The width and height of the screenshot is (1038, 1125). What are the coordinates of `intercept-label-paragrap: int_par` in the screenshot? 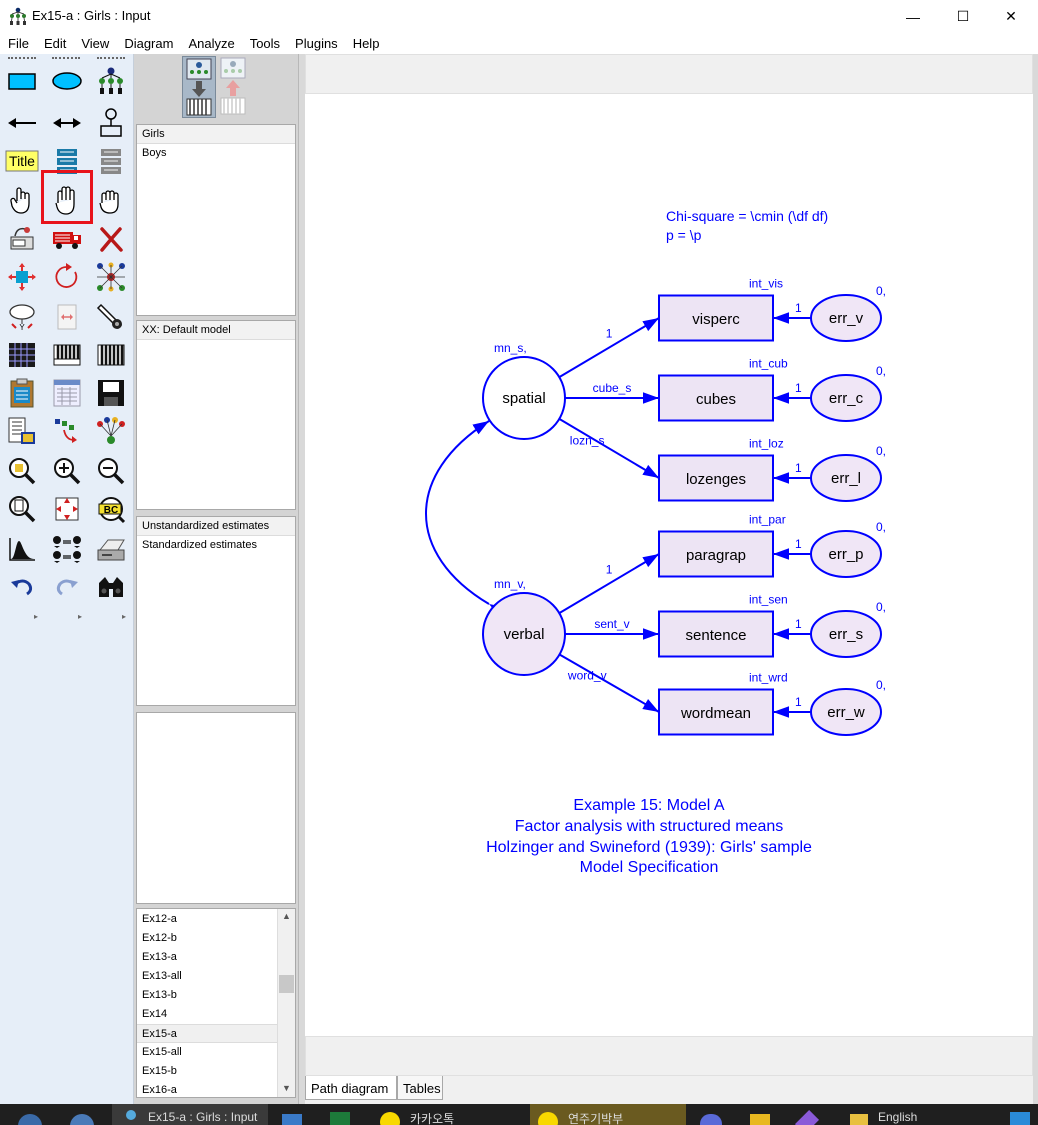 It's located at (767, 520).